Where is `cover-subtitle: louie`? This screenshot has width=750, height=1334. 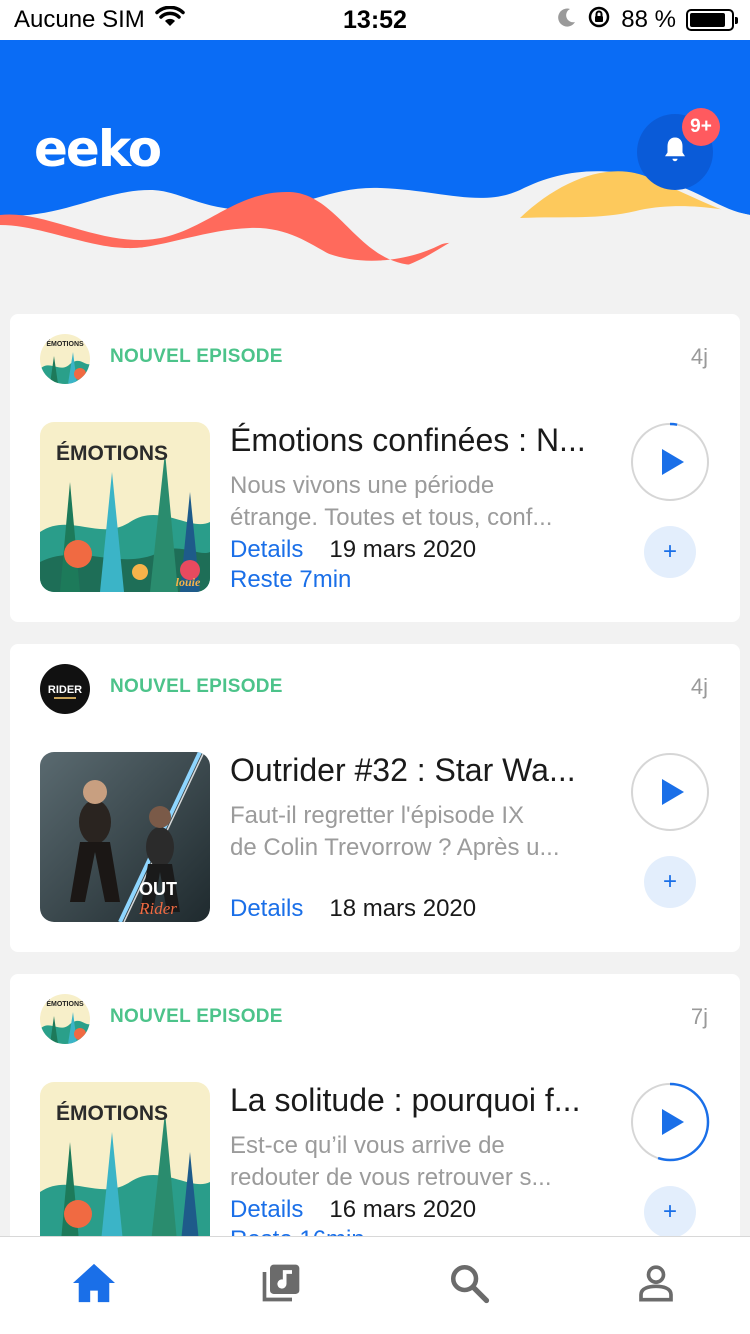 cover-subtitle: louie is located at coordinates (188, 582).